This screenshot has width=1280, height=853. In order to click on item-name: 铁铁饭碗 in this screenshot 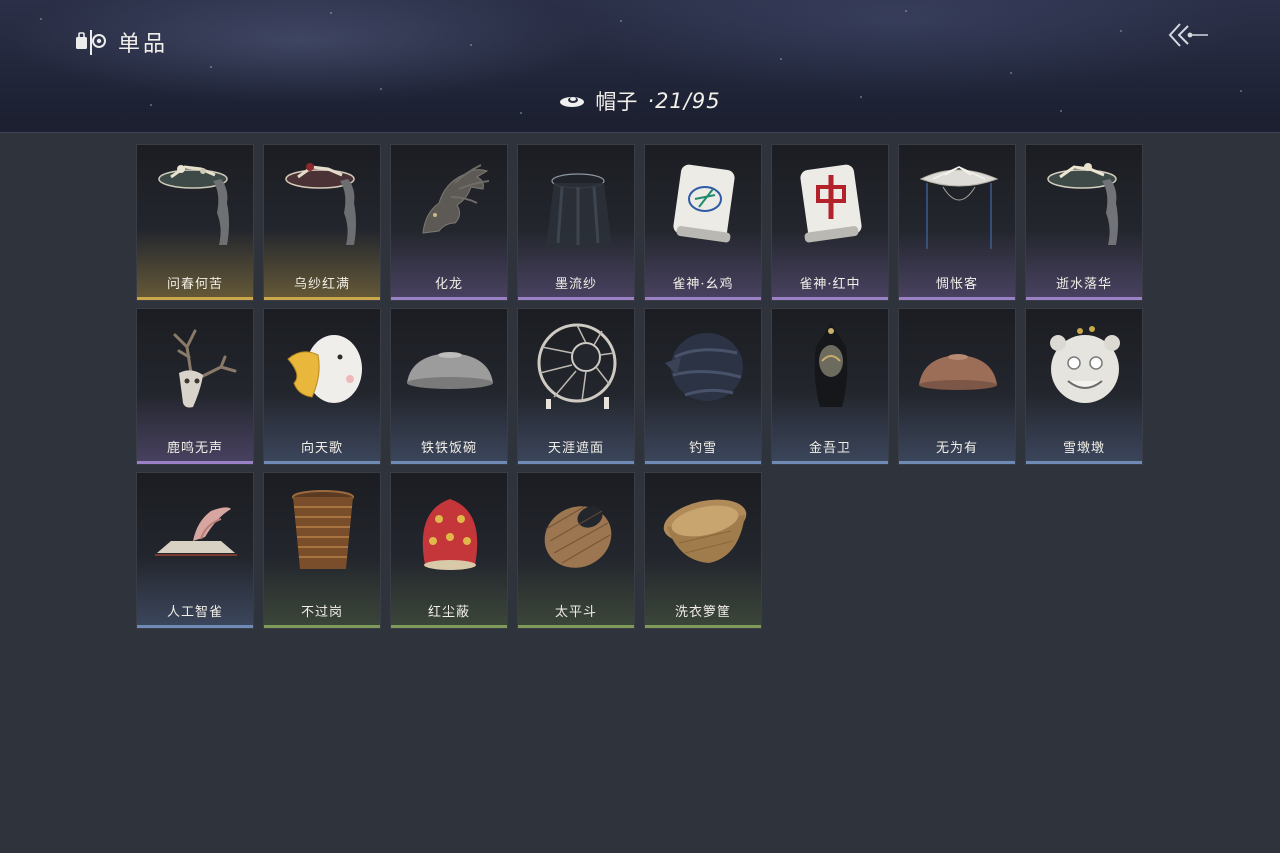, I will do `click(448, 448)`.